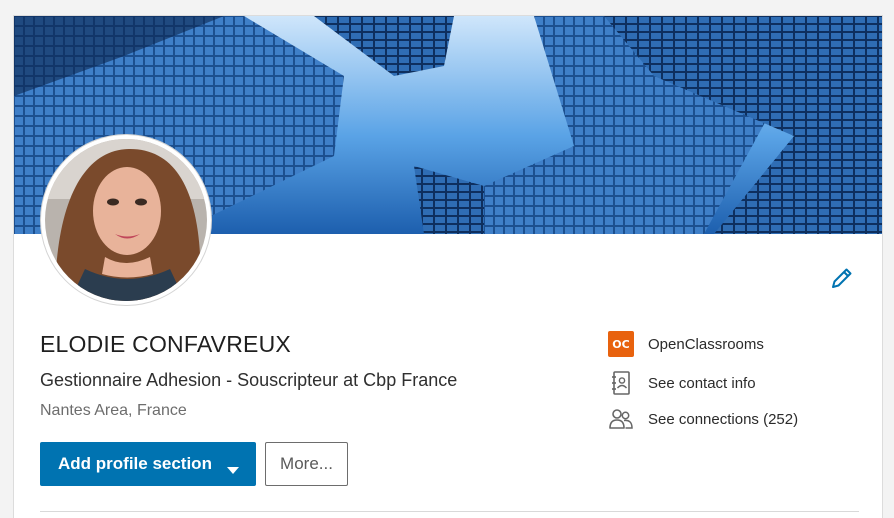  Describe the element at coordinates (723, 419) in the screenshot. I see `connections-label: See connections (252)` at that location.